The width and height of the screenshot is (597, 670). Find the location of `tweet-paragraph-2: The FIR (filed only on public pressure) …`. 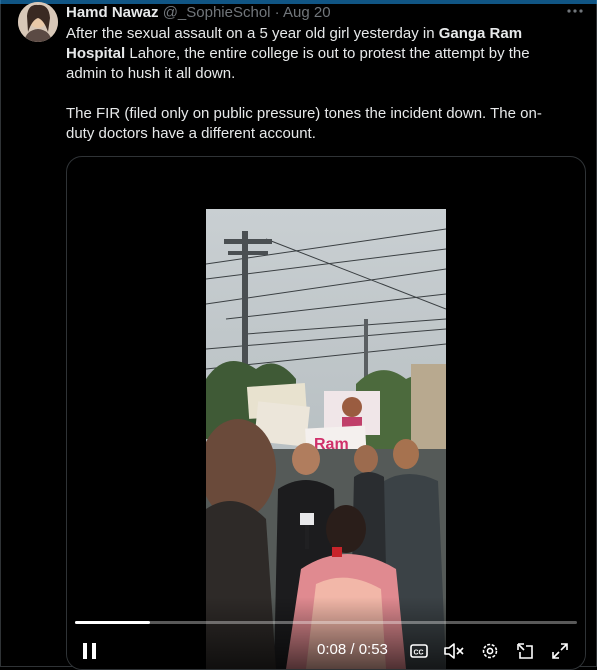

tweet-paragraph-2: The FIR (filed only on public pressure) … is located at coordinates (304, 123).